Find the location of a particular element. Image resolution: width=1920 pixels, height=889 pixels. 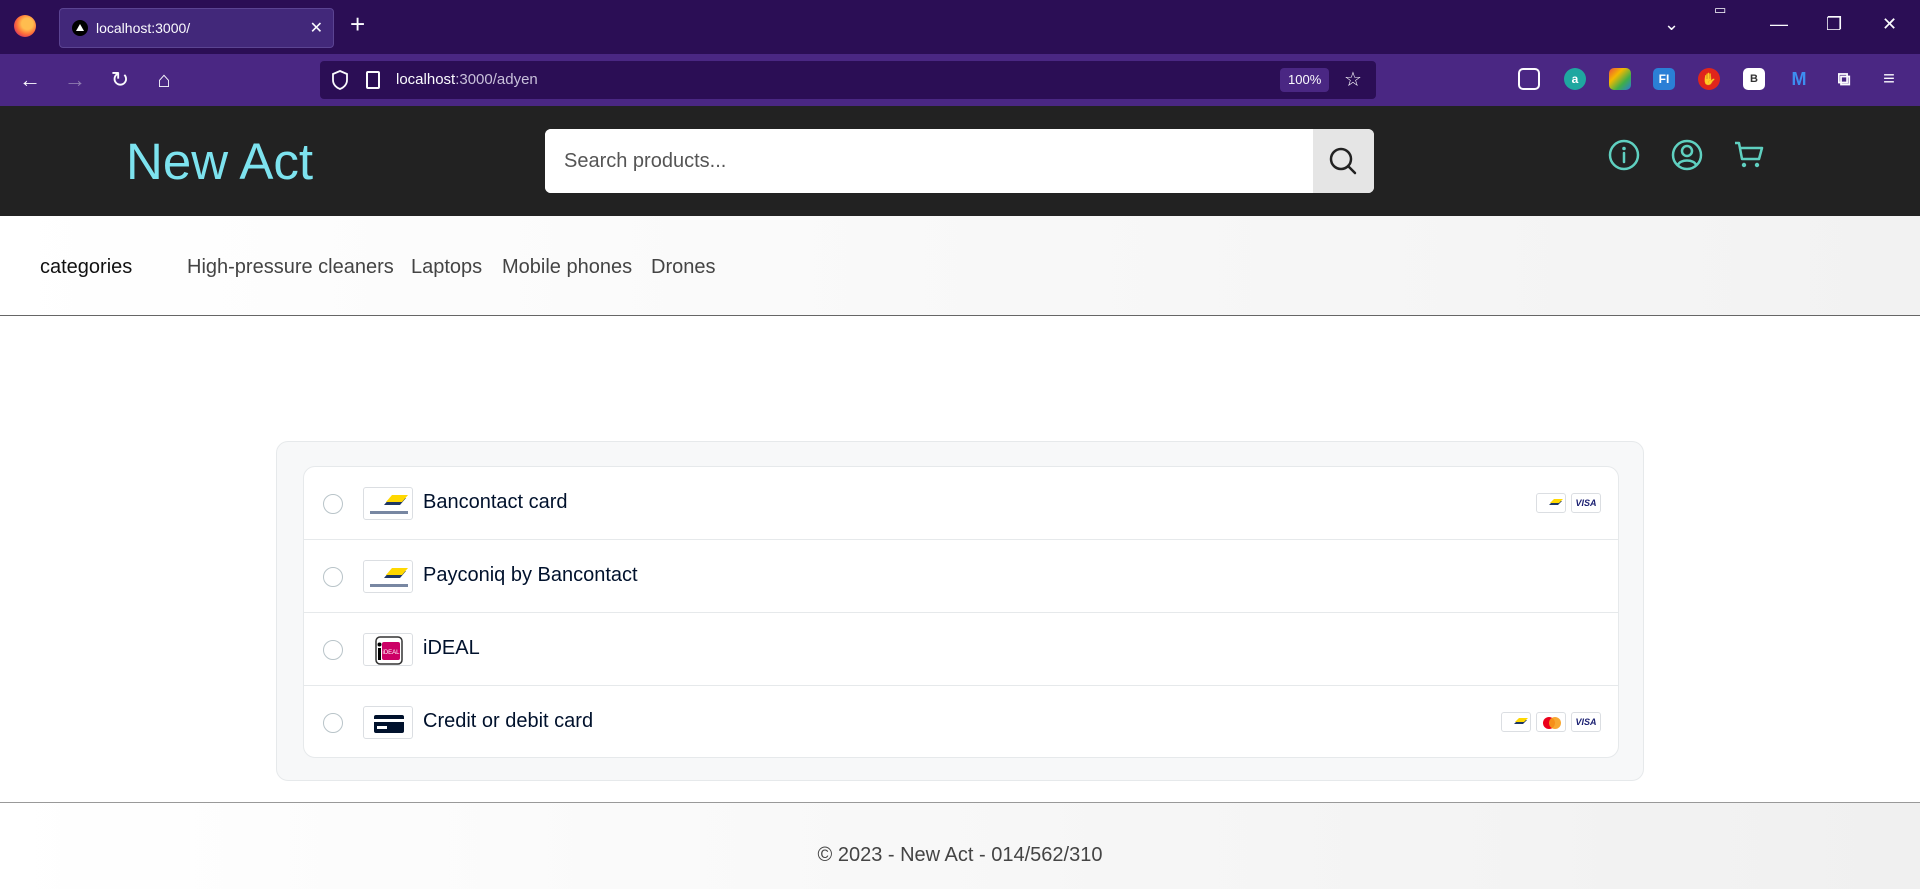

category-link-high-pressure-cleaners: High-pressure cleaners is located at coordinates (290, 267).